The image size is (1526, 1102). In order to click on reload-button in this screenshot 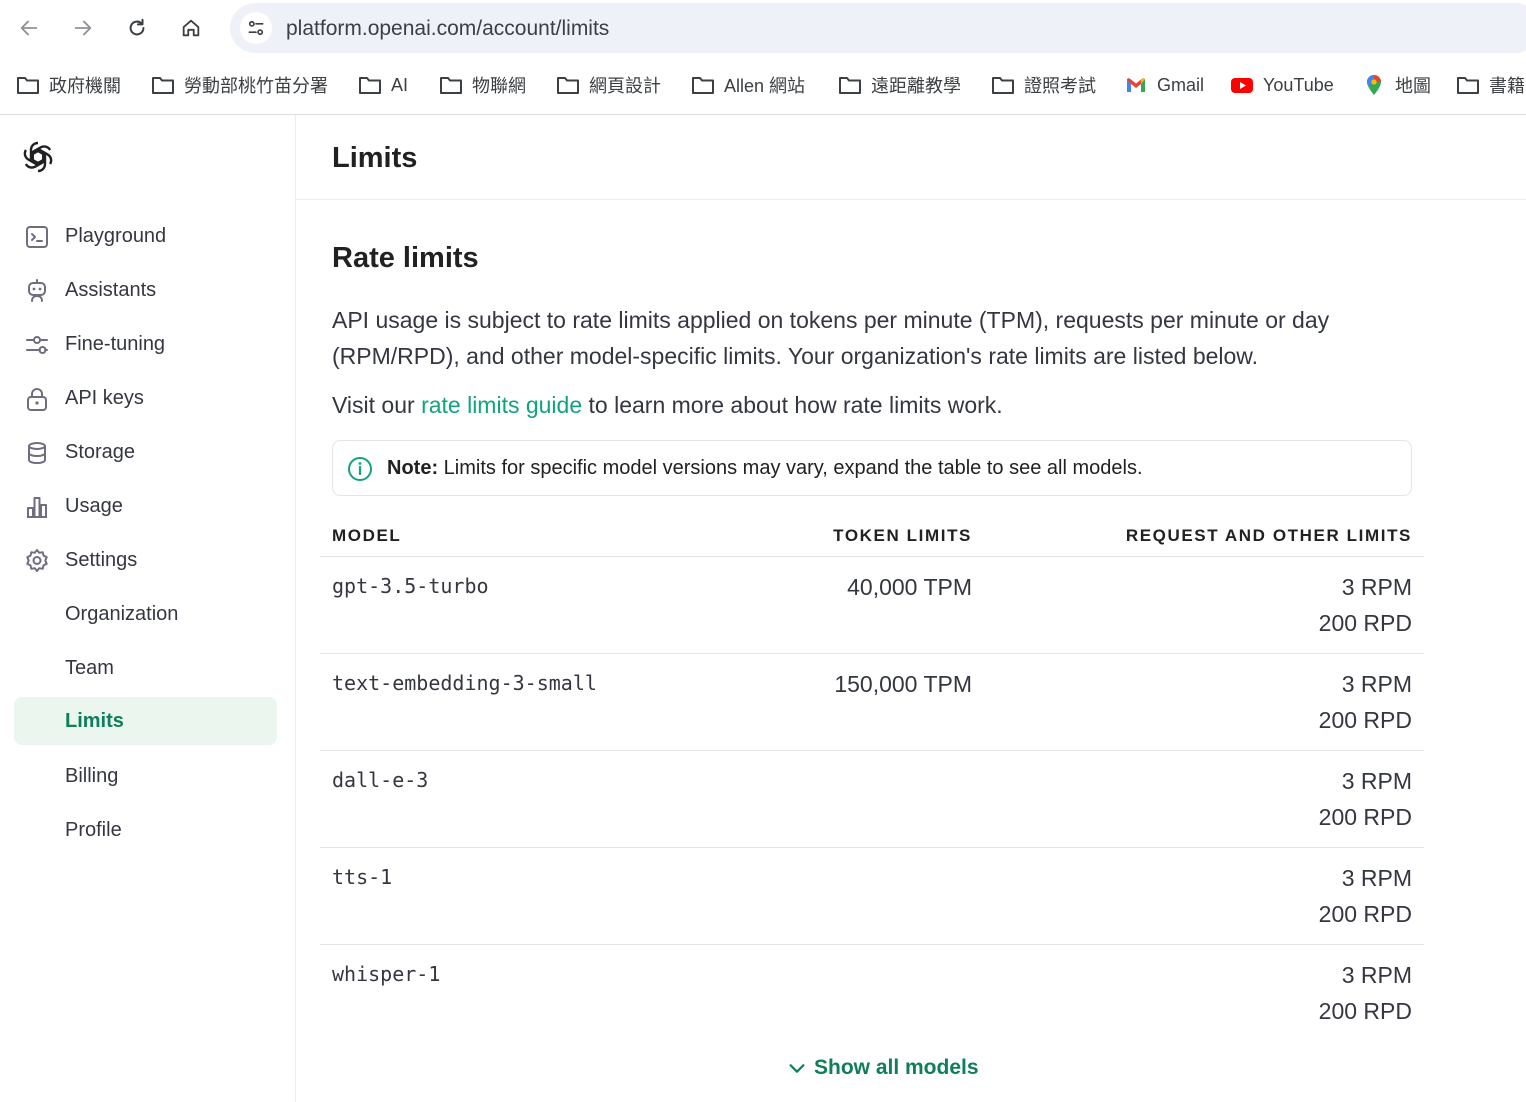, I will do `click(137, 28)`.